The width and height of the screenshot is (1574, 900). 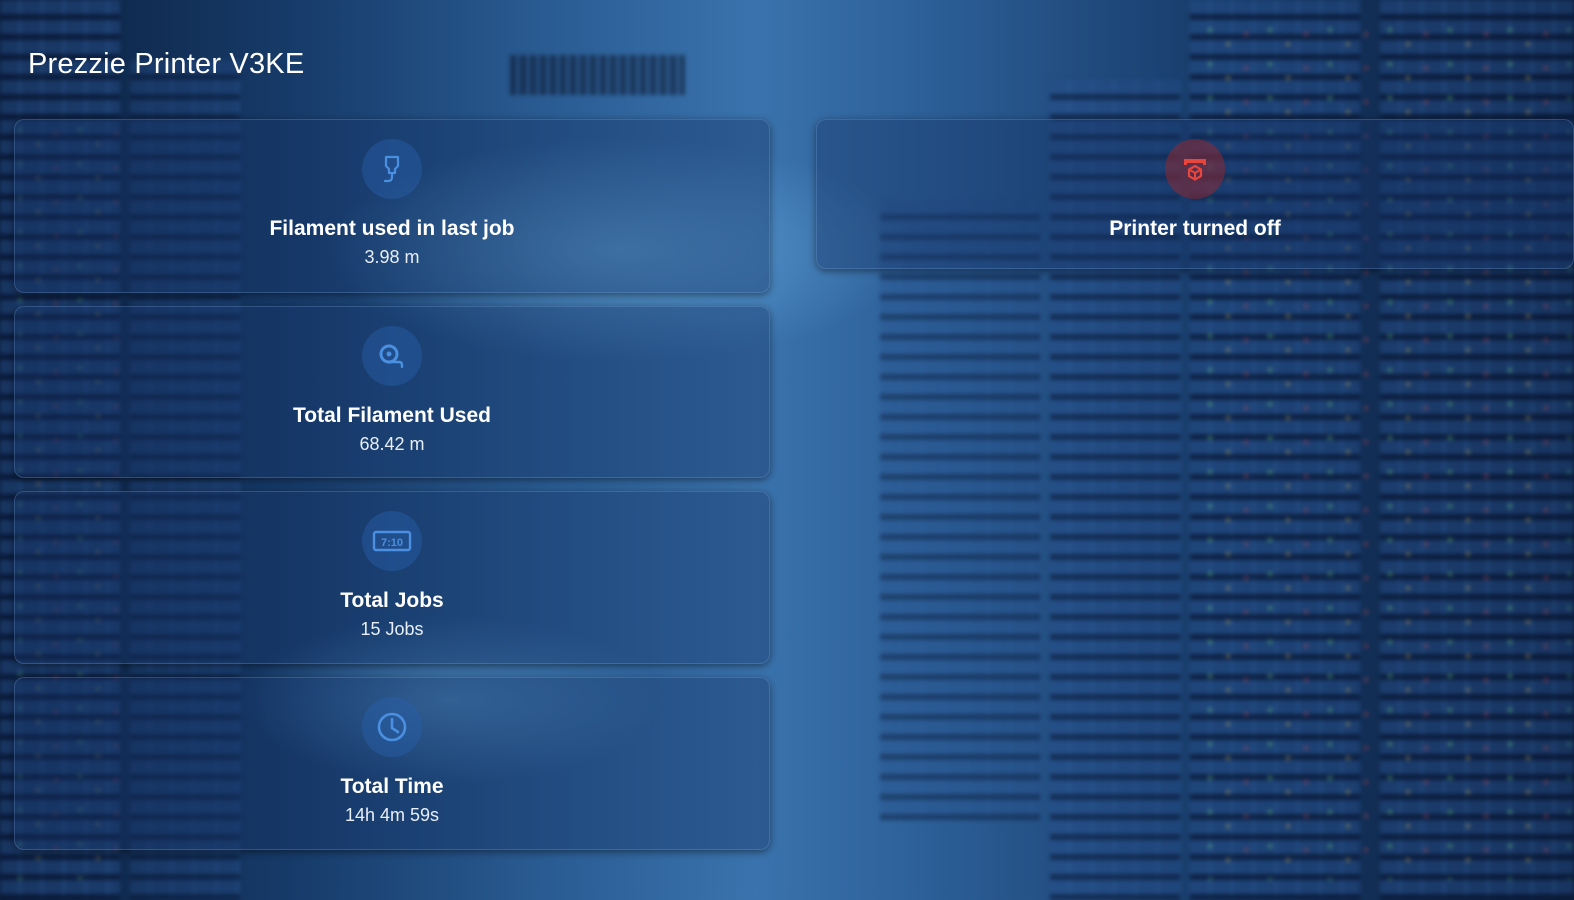 I want to click on card-value: 3.98 m, so click(x=392, y=257).